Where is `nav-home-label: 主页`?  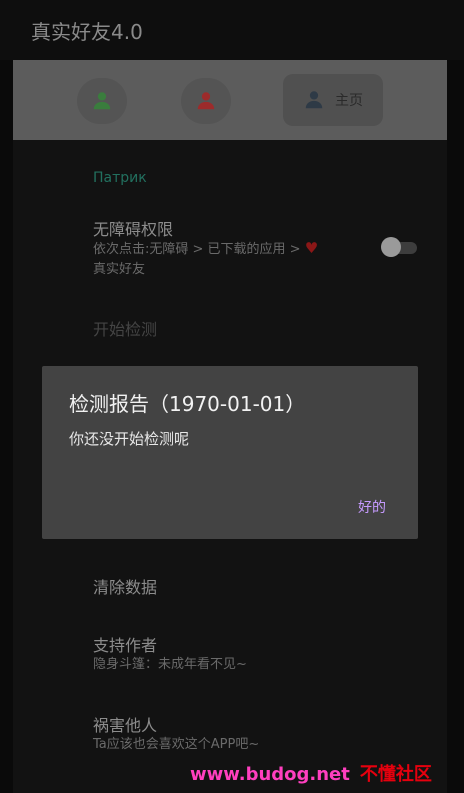 nav-home-label: 主页 is located at coordinates (349, 101).